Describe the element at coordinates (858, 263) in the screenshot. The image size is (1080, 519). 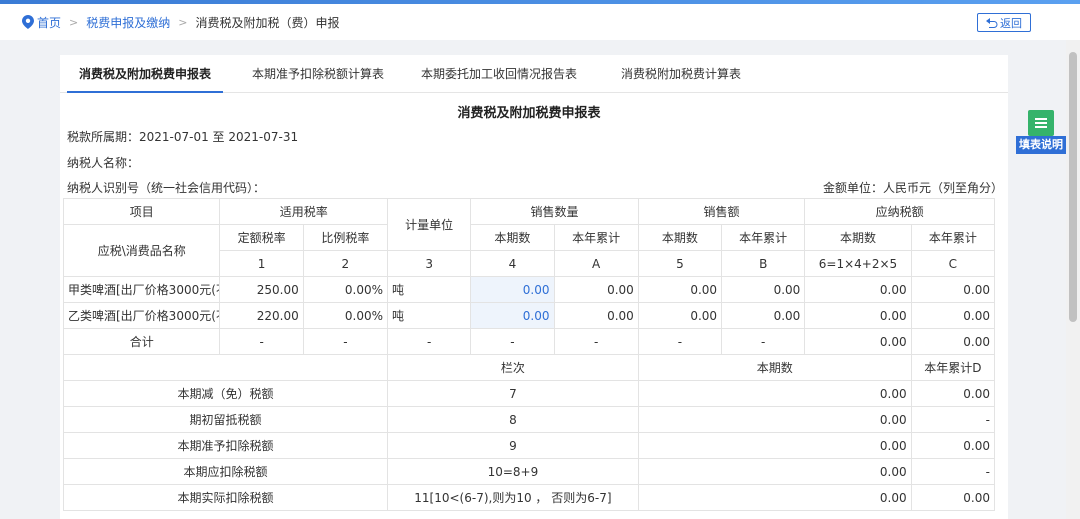
I see `col-number: 6=1×4+2×5` at that location.